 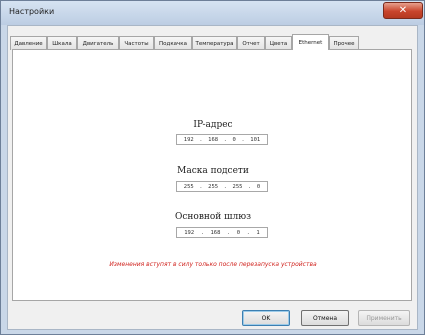 I want to click on ip-octet-3: 0, so click(x=234, y=139).